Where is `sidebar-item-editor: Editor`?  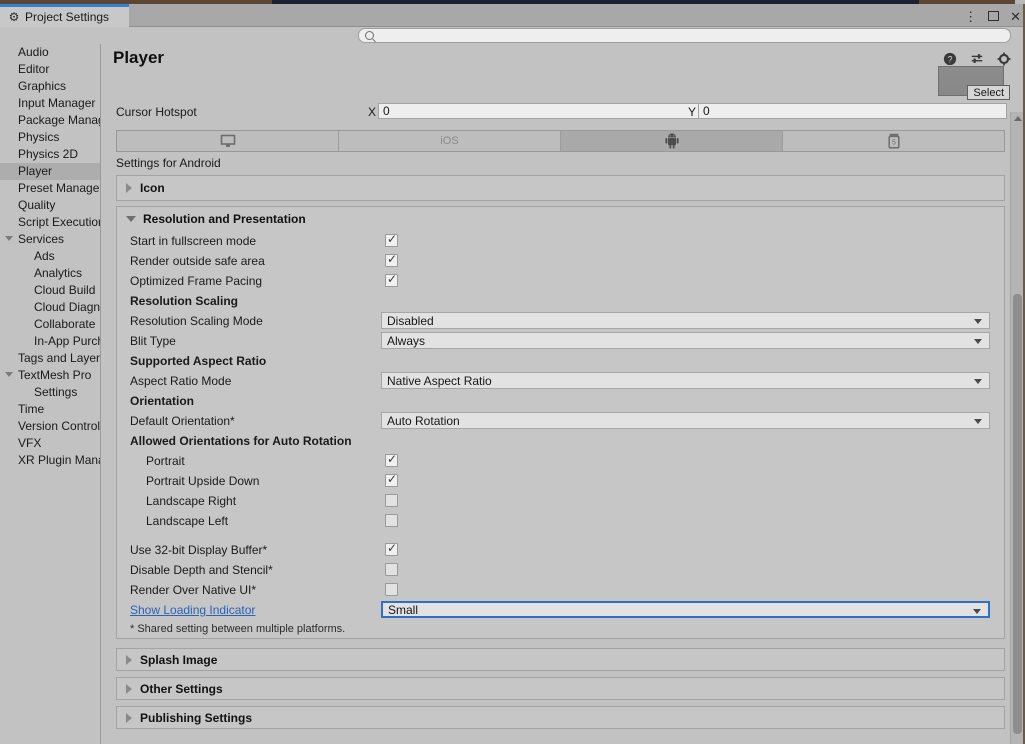
sidebar-item-editor: Editor is located at coordinates (50, 69).